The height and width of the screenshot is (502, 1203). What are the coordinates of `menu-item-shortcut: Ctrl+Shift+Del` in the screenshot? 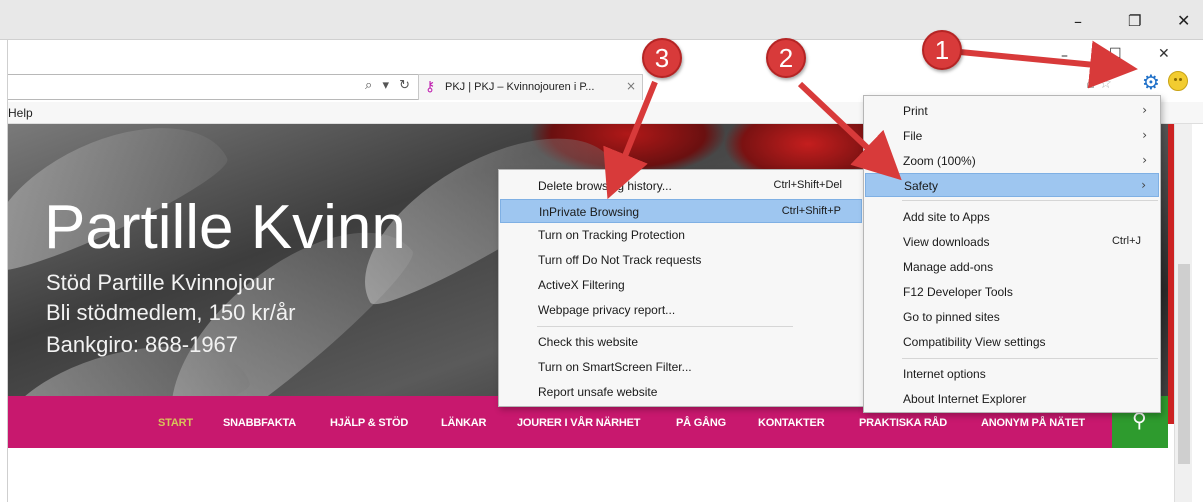 It's located at (807, 185).